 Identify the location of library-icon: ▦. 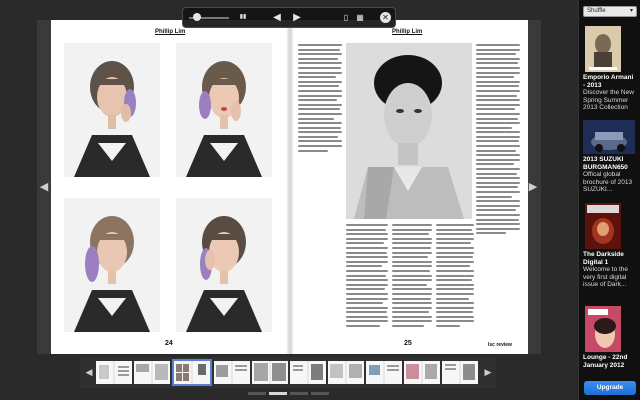
(360, 17).